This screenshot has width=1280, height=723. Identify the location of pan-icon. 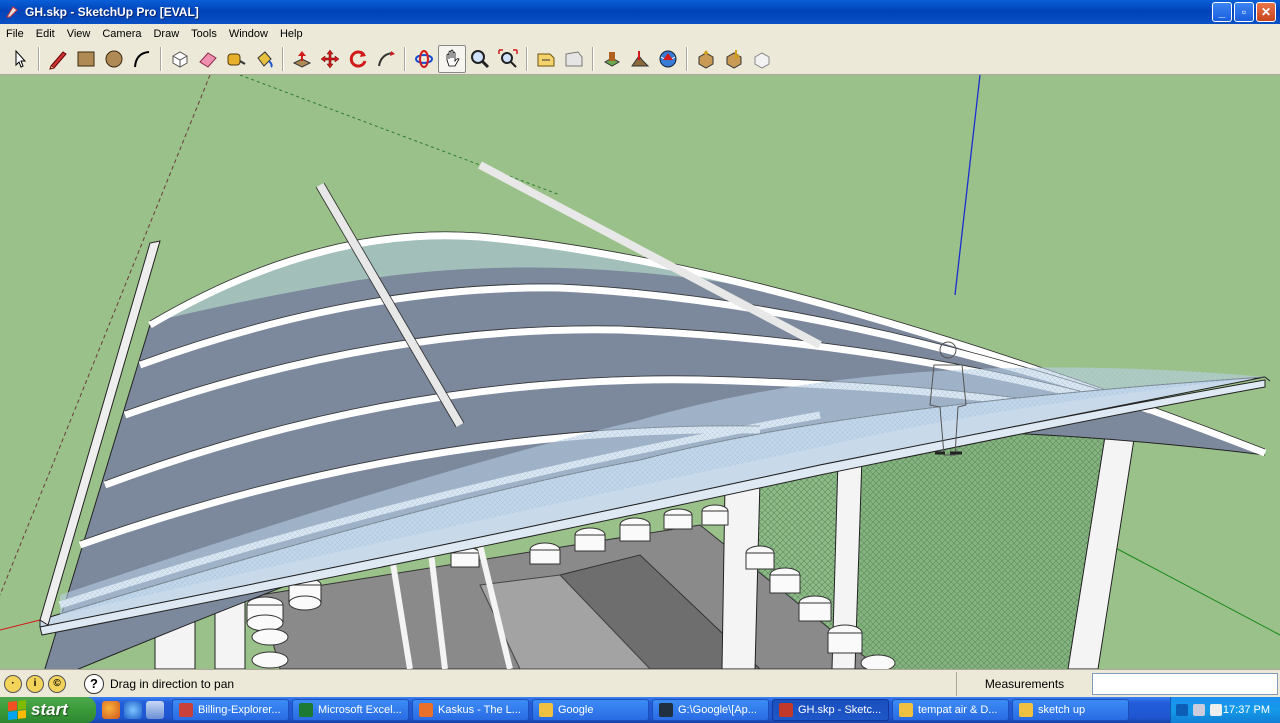
(453, 57).